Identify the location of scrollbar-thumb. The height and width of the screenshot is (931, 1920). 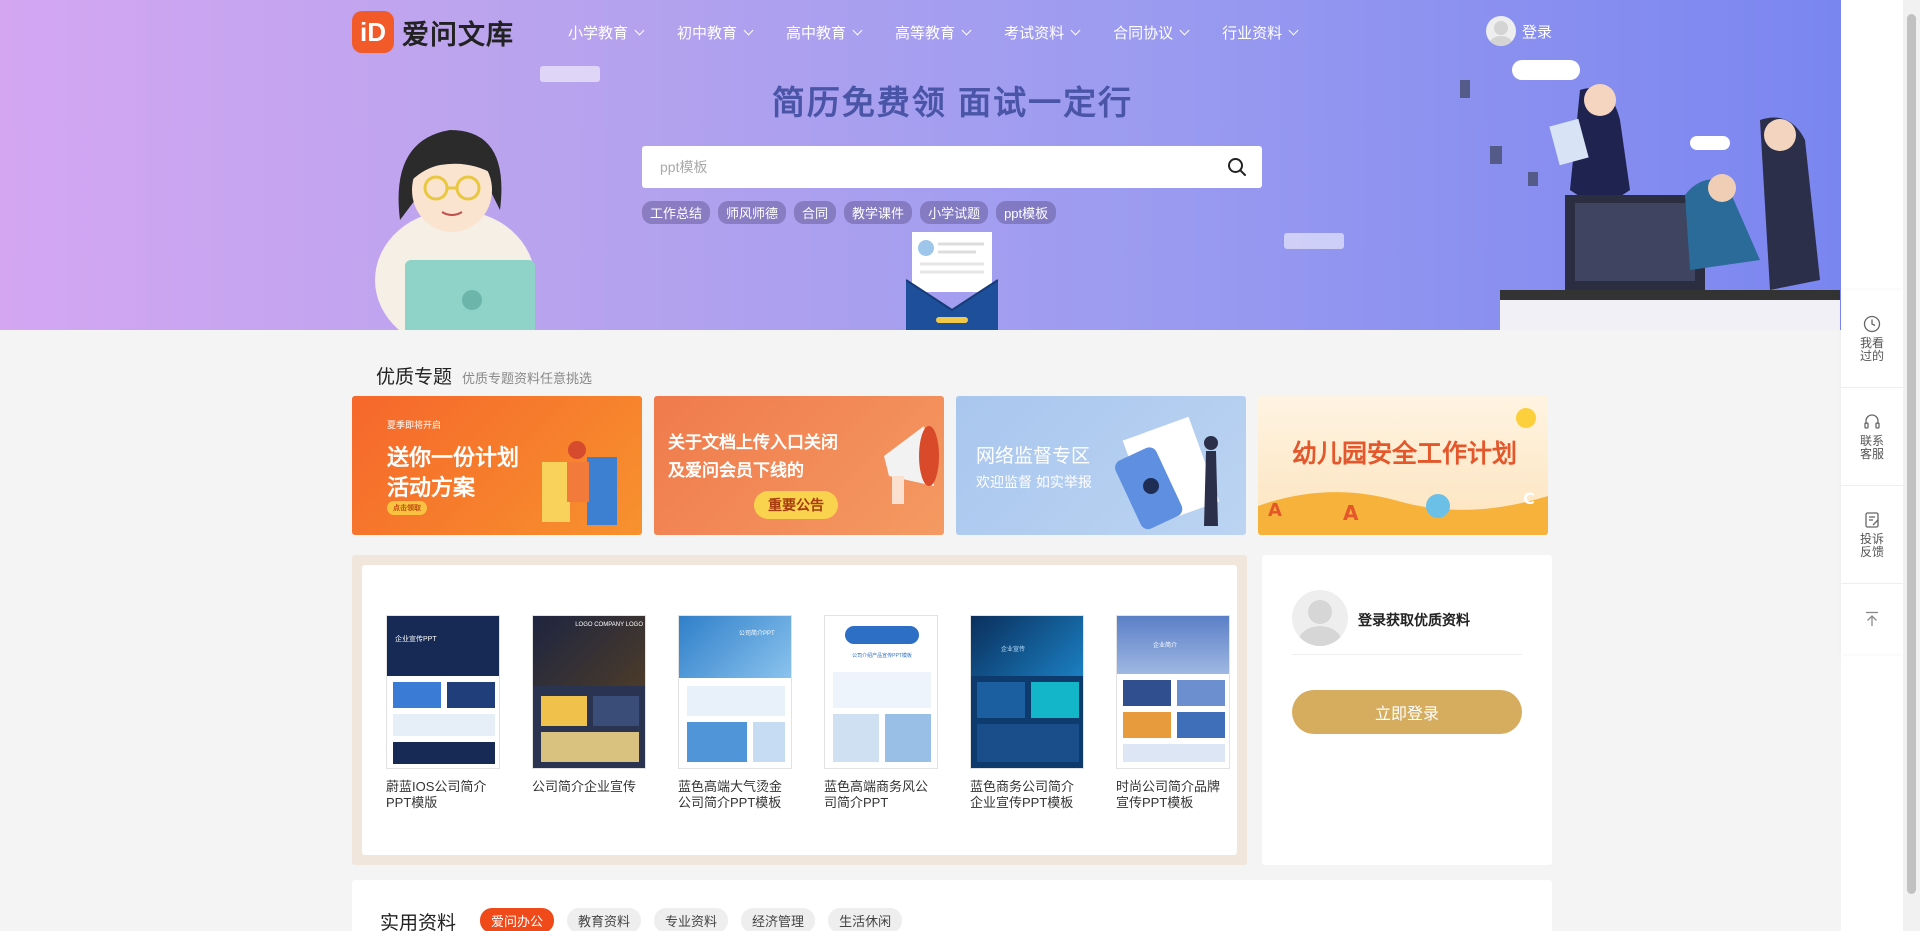
(1911, 454).